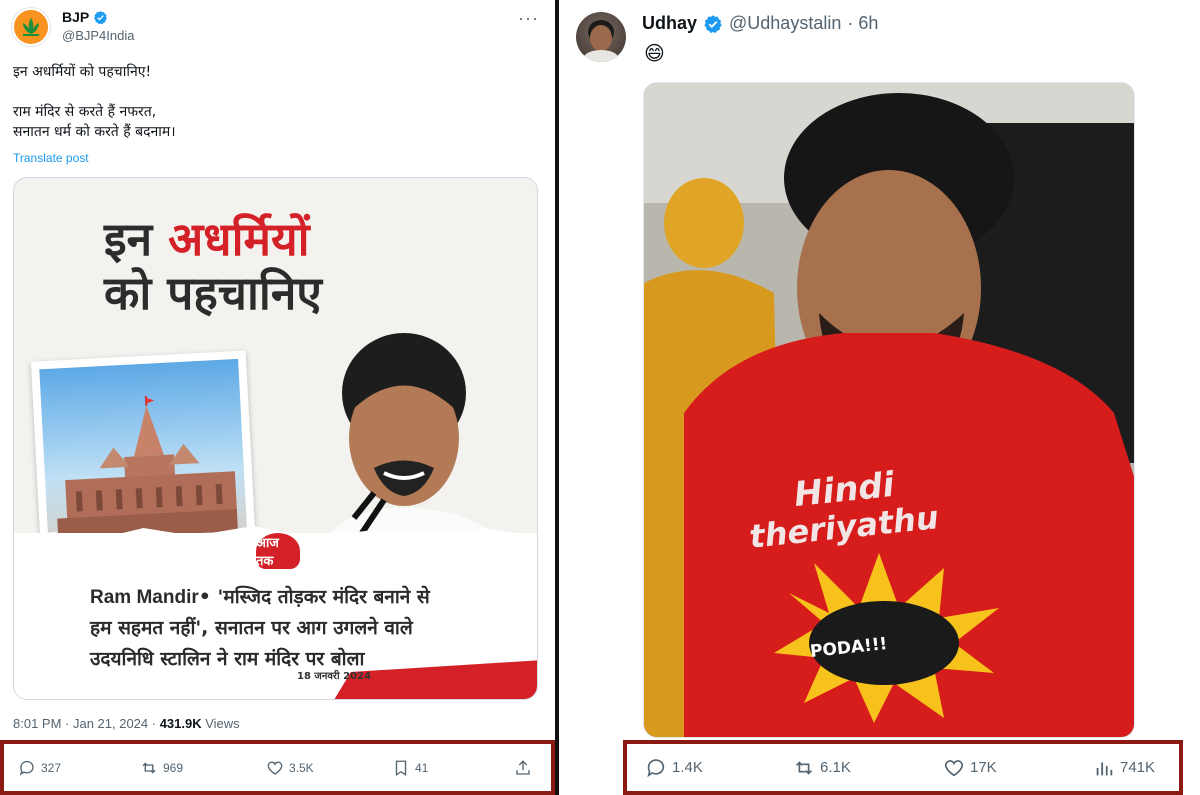  I want to click on tweet-text: 😄, so click(654, 54).